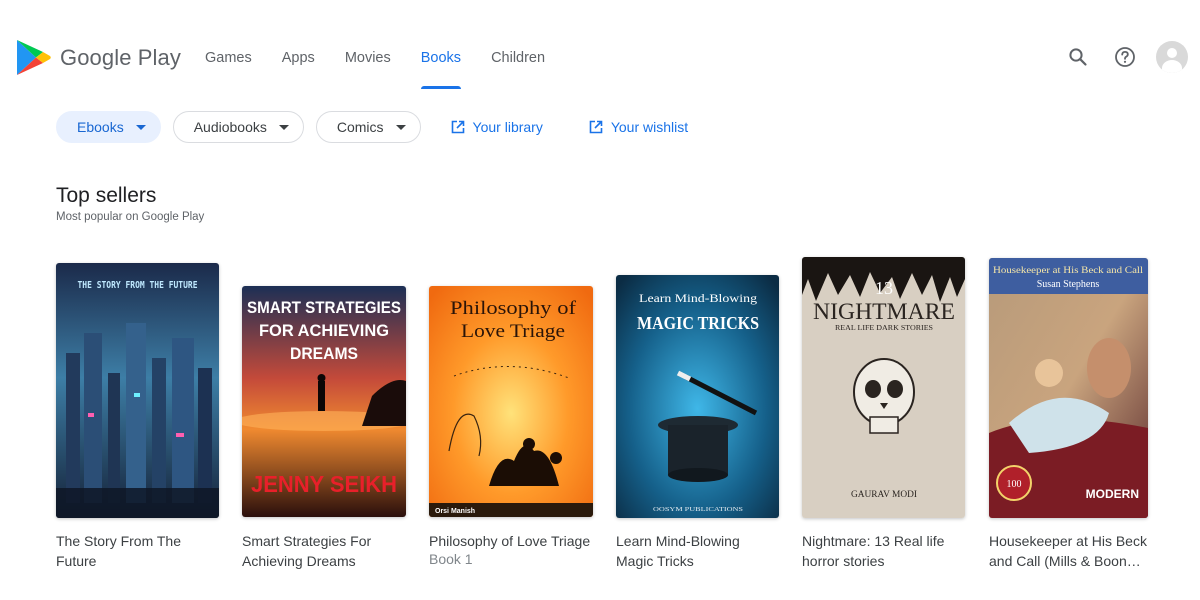 This screenshot has height=600, width=1200. I want to click on your-library-link: Your library, so click(497, 127).